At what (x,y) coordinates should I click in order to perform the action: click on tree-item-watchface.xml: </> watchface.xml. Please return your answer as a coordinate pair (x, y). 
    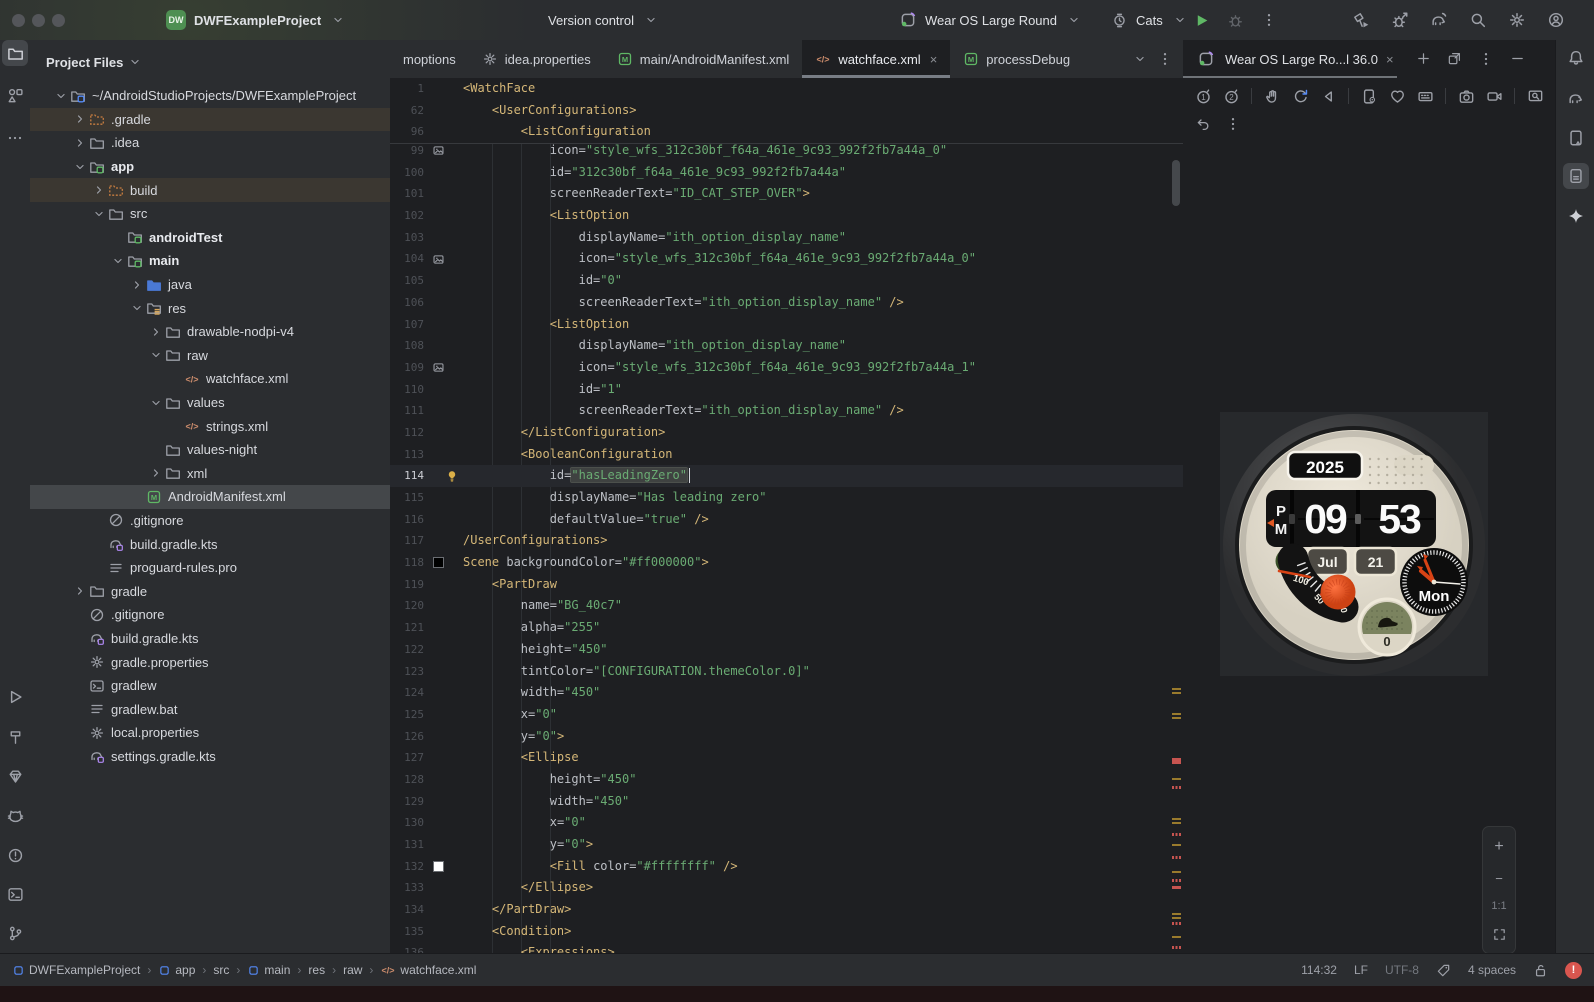
    Looking at the image, I should click on (210, 379).